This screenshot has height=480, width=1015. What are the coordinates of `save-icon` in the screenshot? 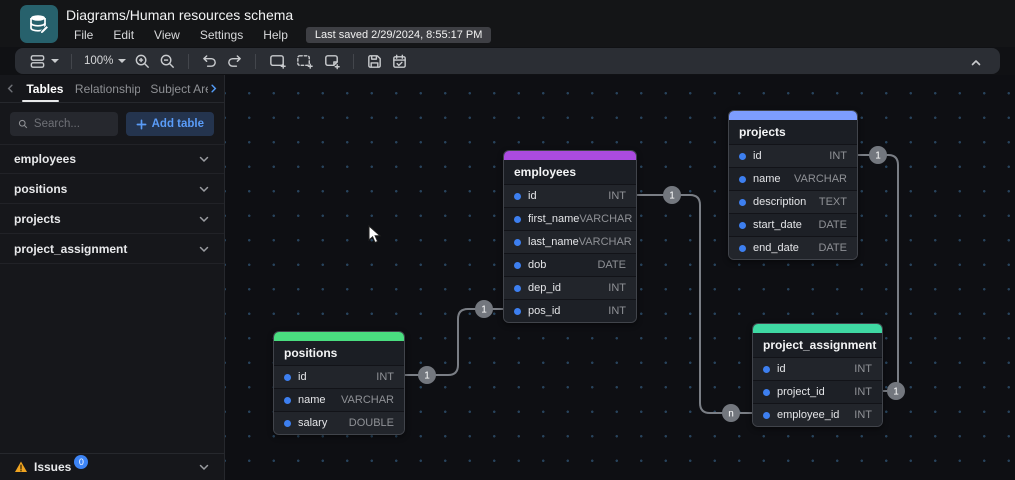 It's located at (375, 61).